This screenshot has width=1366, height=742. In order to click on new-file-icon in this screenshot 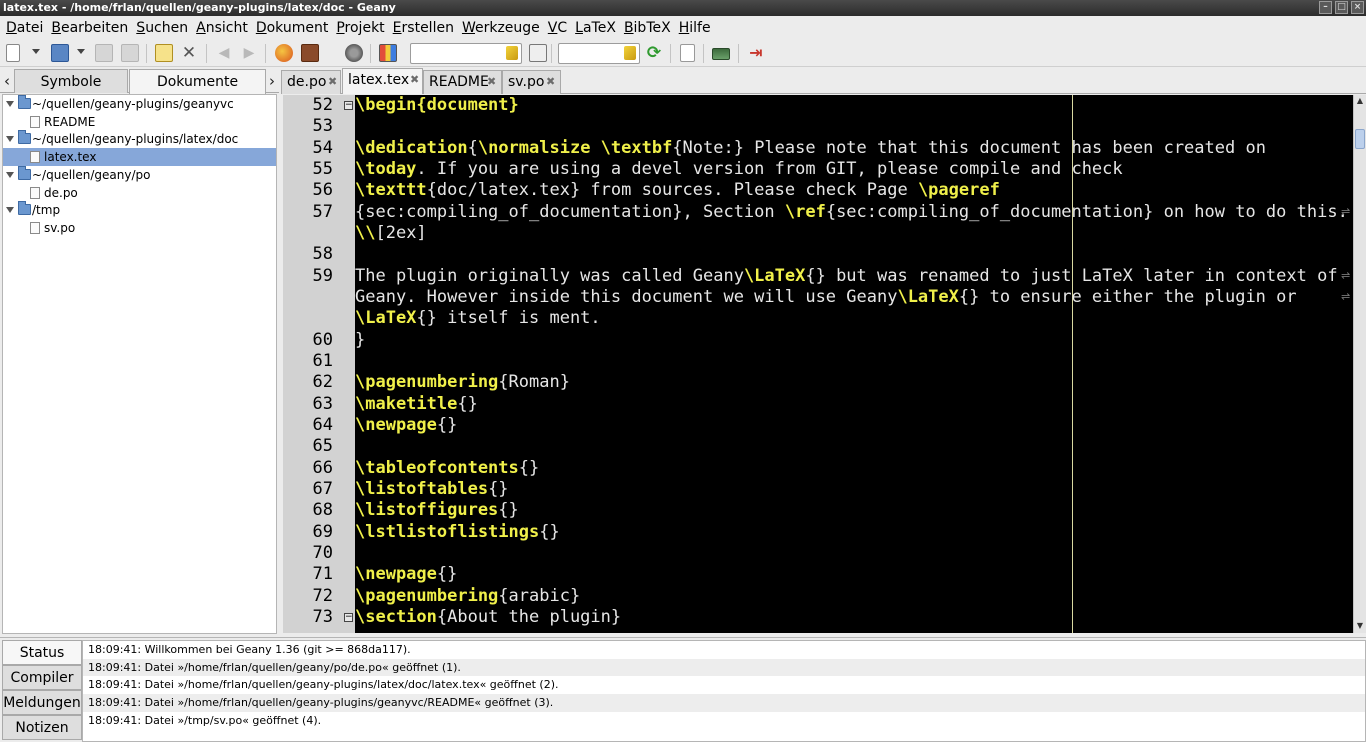, I will do `click(13, 53)`.